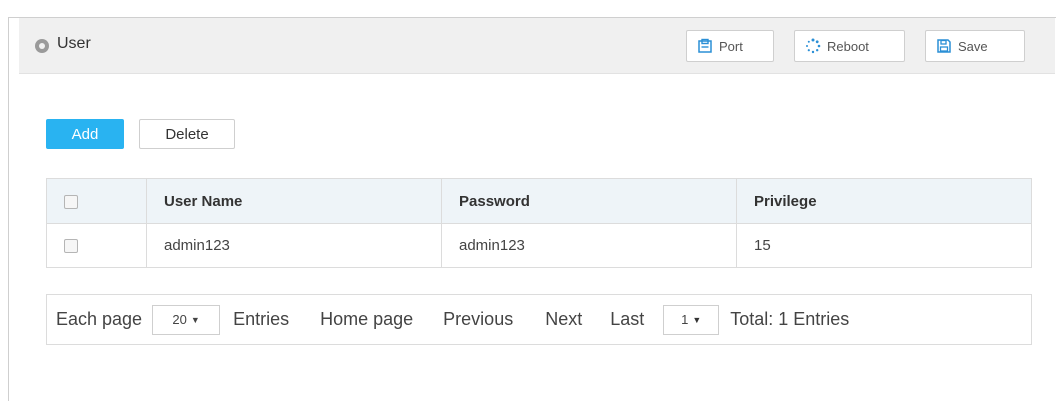  I want to click on last-page-link: Last, so click(627, 319).